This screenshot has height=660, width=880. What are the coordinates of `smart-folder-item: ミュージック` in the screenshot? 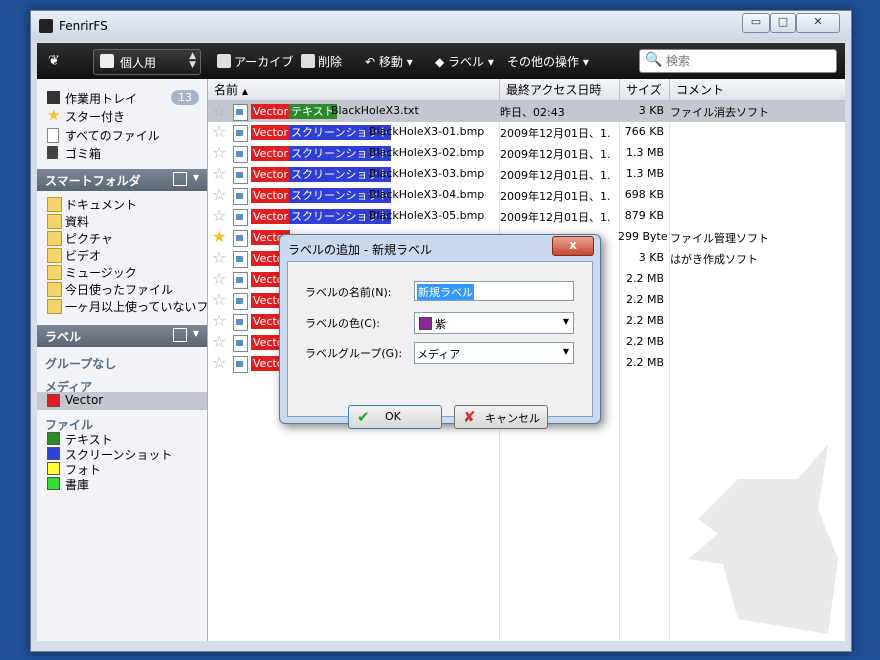 It's located at (122, 272).